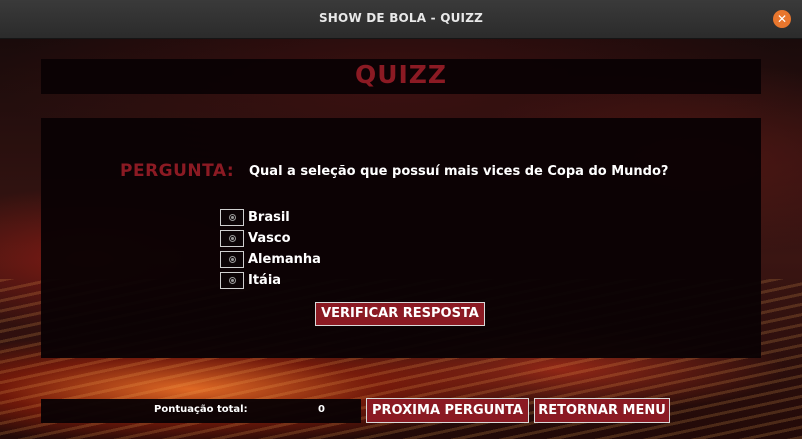  Describe the element at coordinates (269, 238) in the screenshot. I see `answer-label: Vasco` at that location.